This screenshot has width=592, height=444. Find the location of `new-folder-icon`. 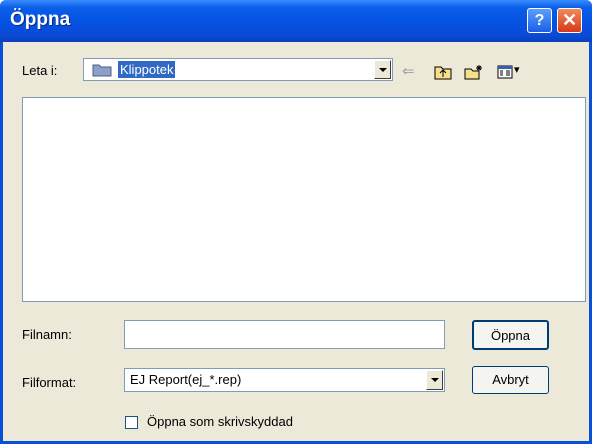

new-folder-icon is located at coordinates (474, 72).